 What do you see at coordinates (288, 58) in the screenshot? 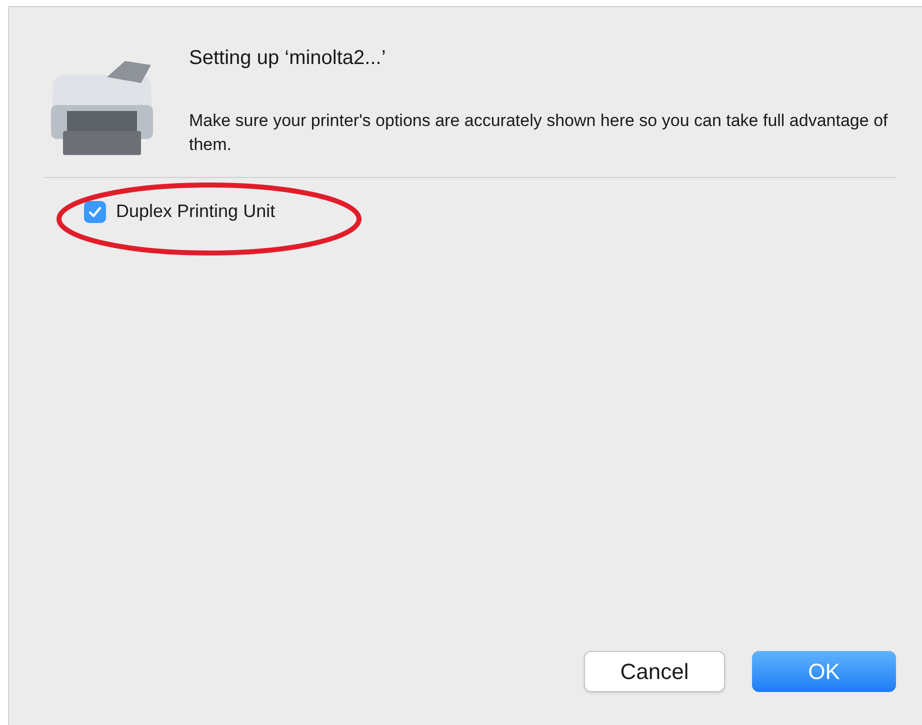
I see `dialog-title: Setting up ‘minolta2...’` at bounding box center [288, 58].